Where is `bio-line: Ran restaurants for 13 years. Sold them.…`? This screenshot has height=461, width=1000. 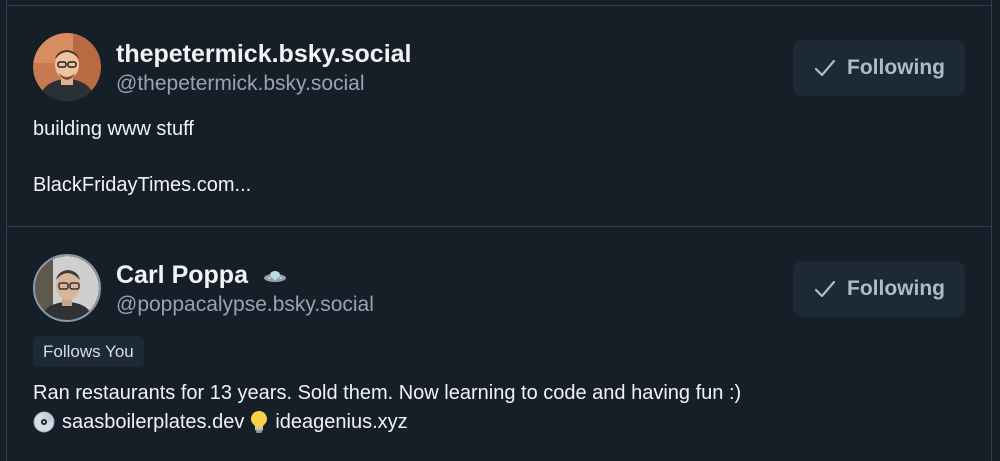
bio-line: Ran restaurants for 13 years. Sold them.… is located at coordinates (387, 393).